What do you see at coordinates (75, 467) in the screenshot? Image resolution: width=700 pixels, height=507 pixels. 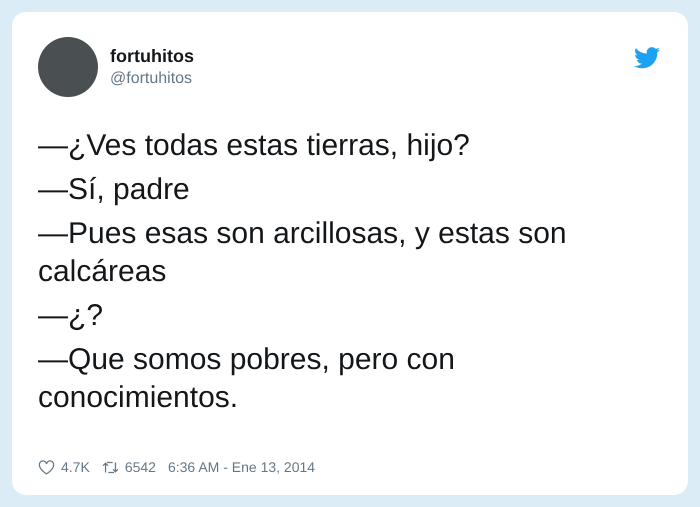 I see `like-count: 4.7K` at bounding box center [75, 467].